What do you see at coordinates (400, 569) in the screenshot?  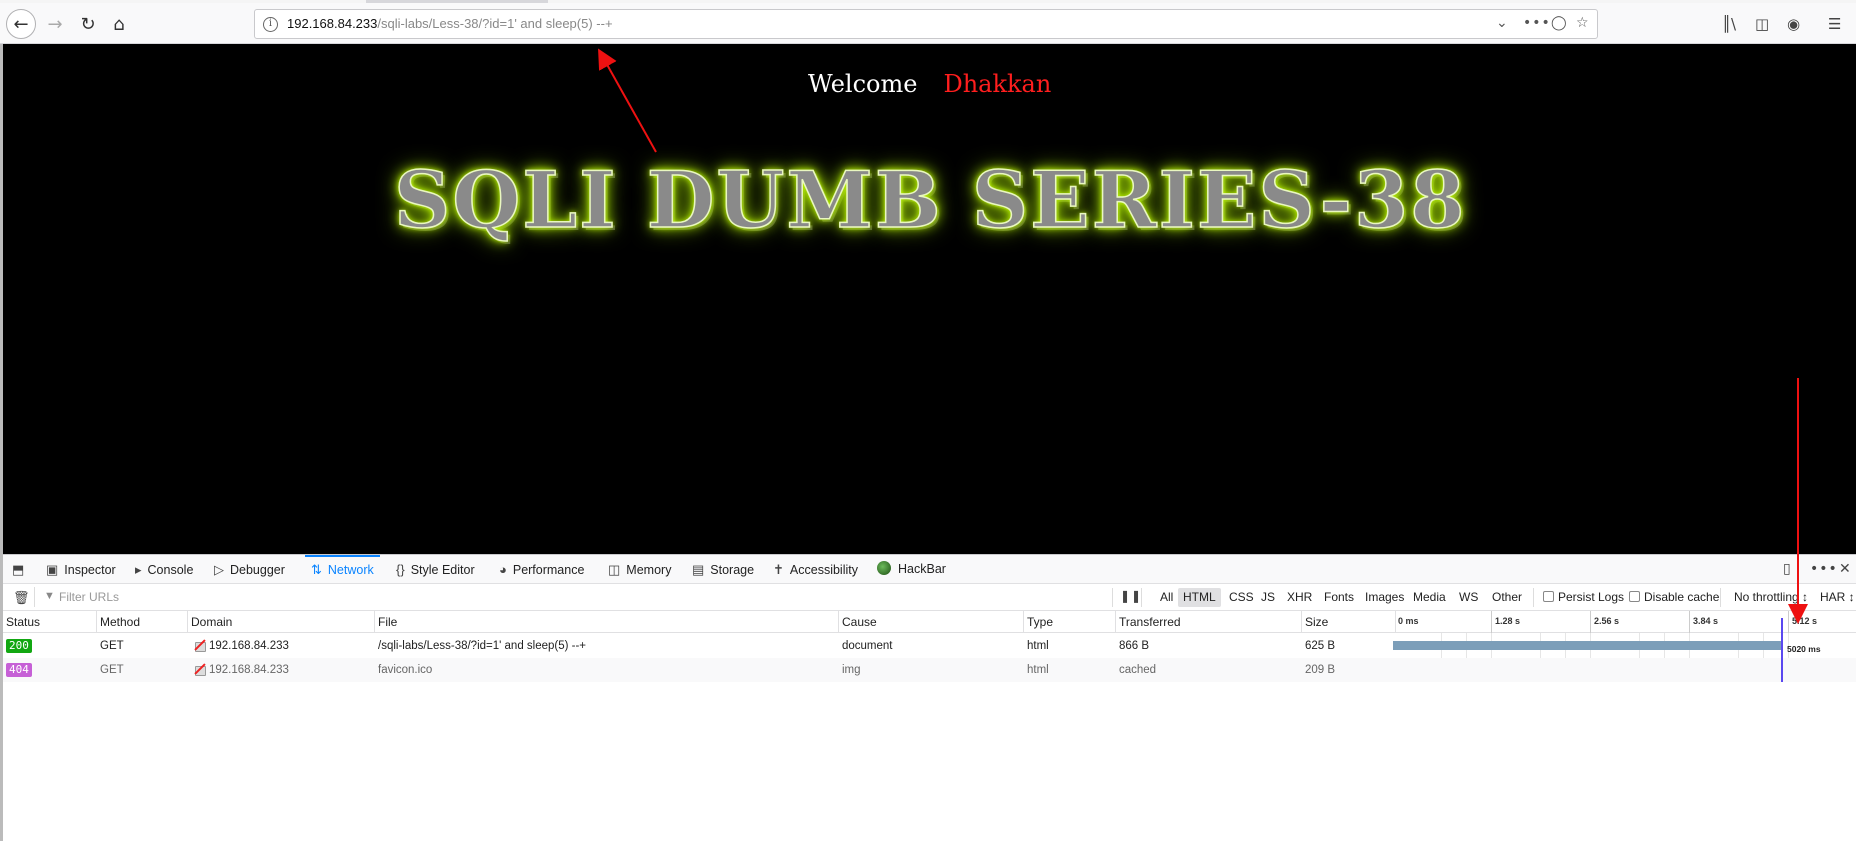 I see `style-editor-icon: {}` at bounding box center [400, 569].